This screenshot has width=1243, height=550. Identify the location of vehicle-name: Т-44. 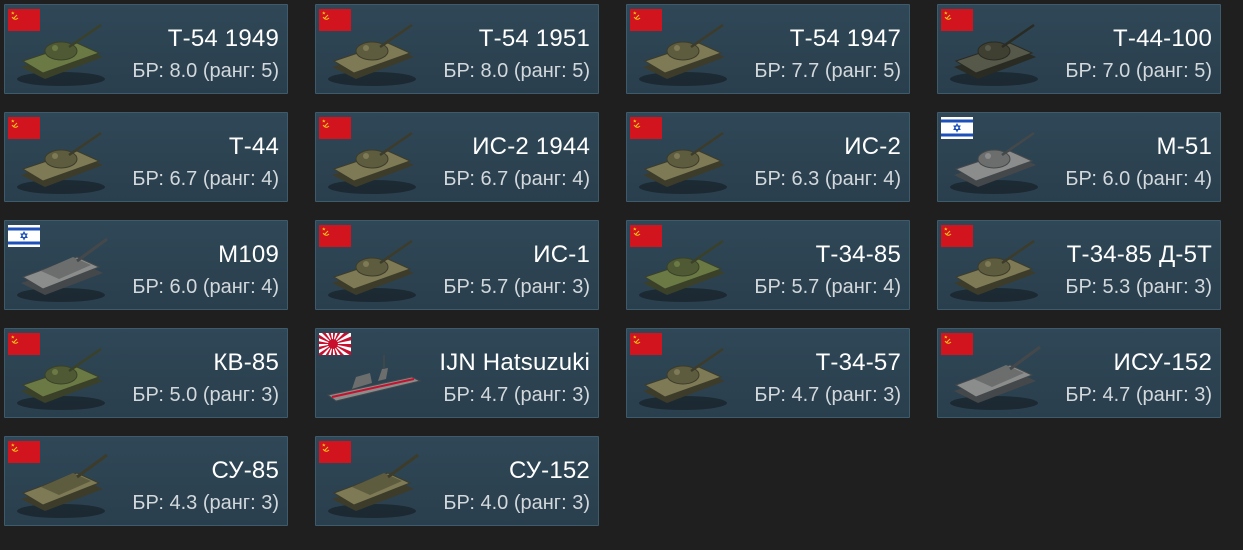
(253, 146).